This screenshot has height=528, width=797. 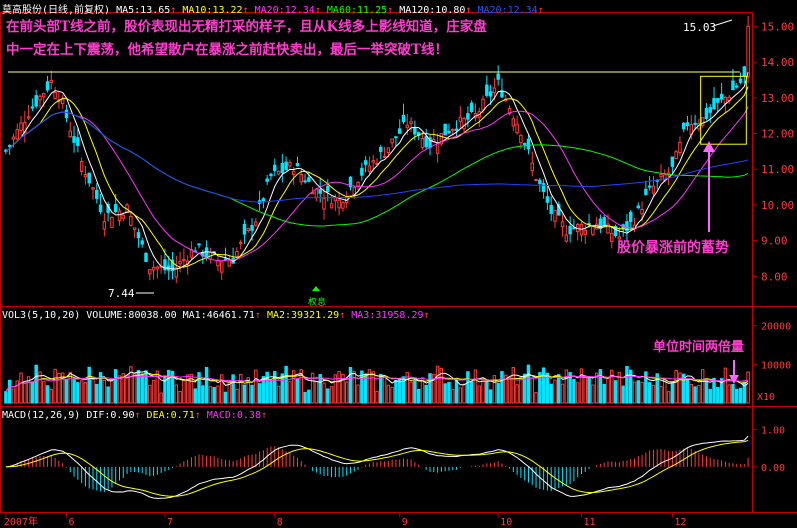 I want to click on annotation-line-1: 在前头部T线之前，股价表现出无精打采的样子，且从K线多上影线知道，庄家盘, so click(x=246, y=27).